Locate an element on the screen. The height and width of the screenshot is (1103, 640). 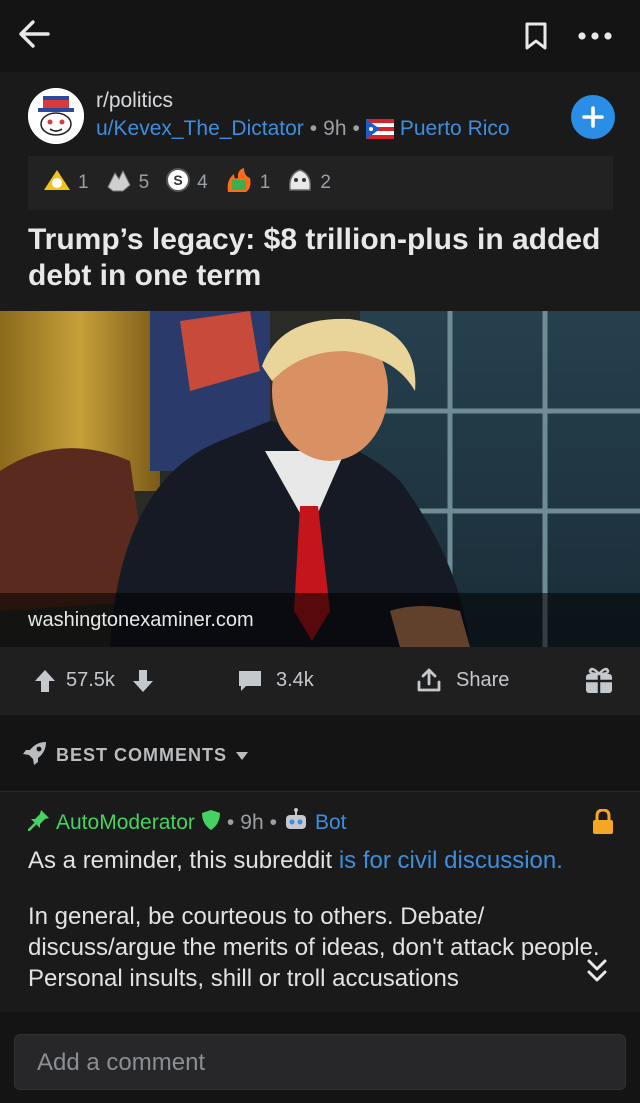
award-item: 5 is located at coordinates (127, 183).